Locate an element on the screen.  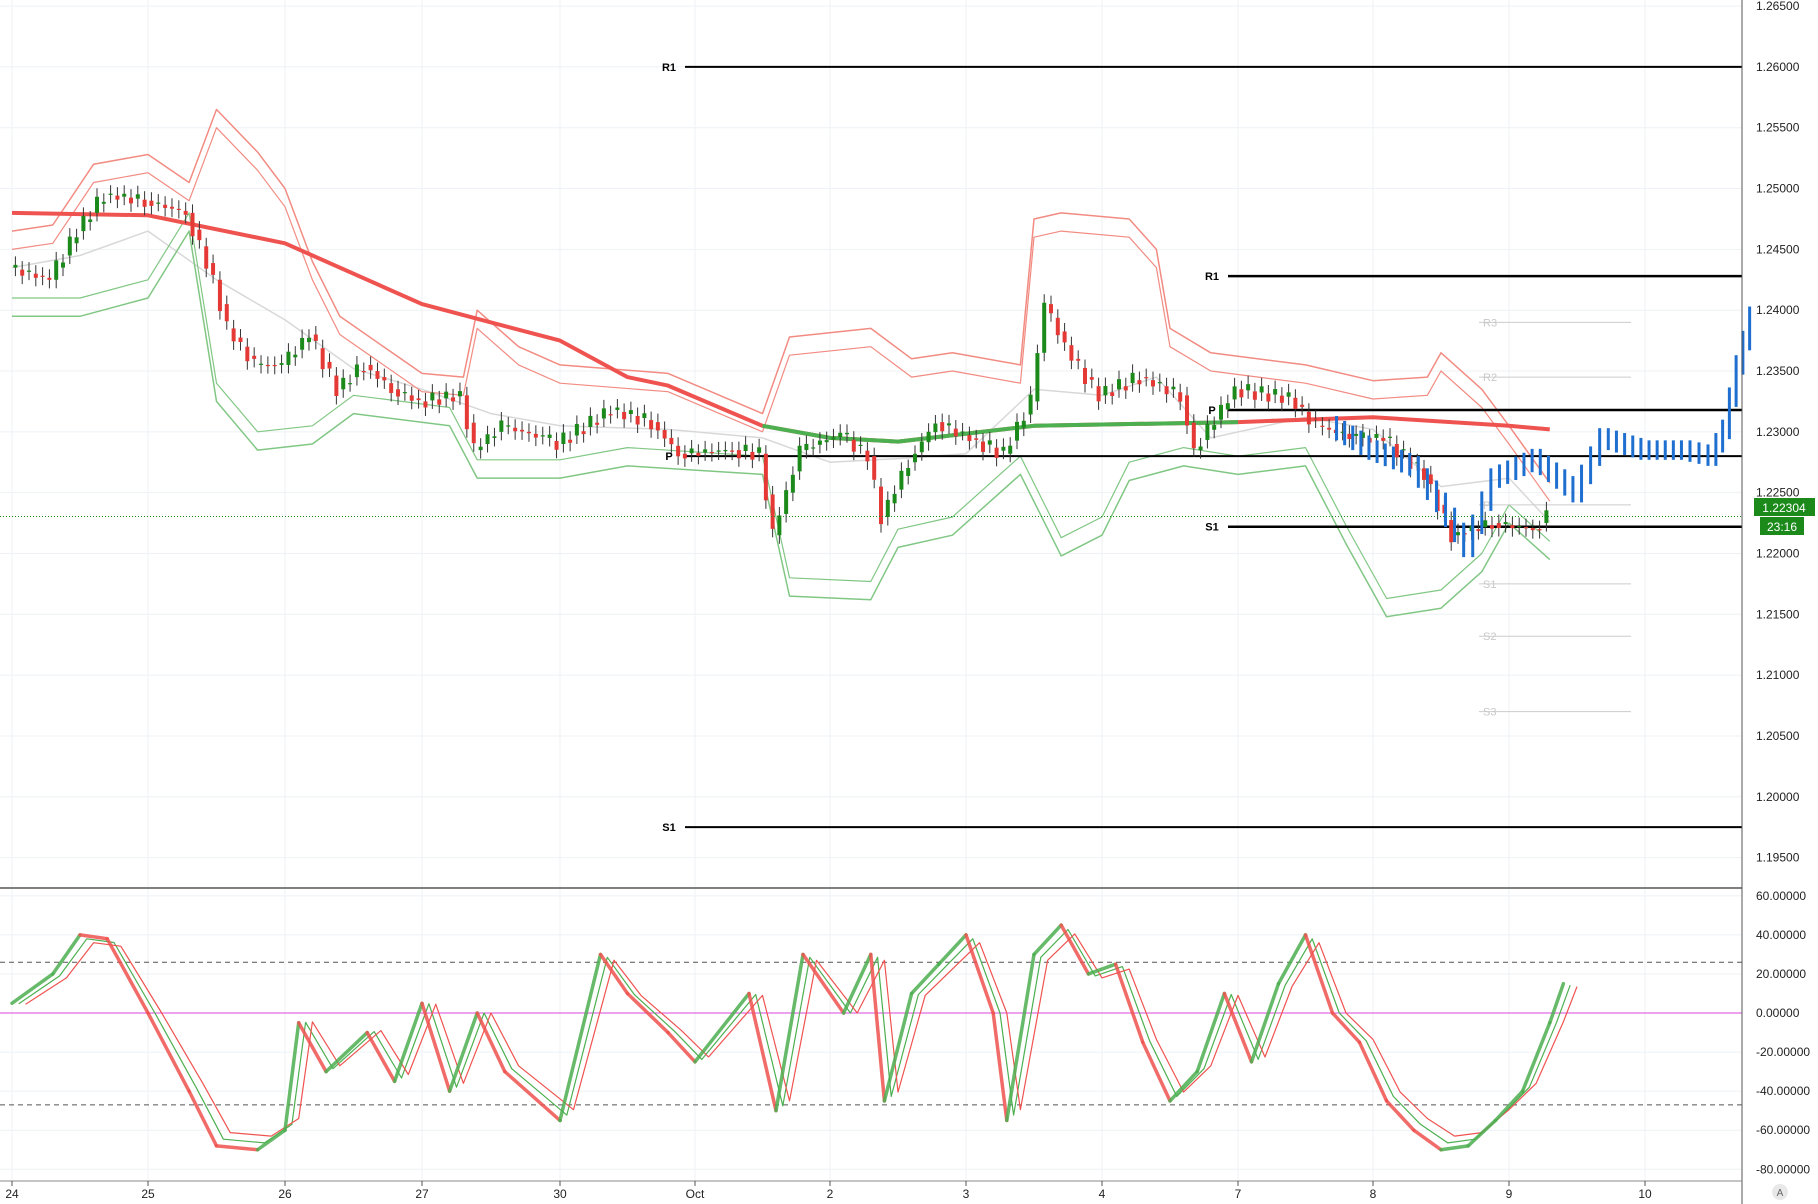
osc-tick-label: -80.00000 is located at coordinates (1783, 1169).